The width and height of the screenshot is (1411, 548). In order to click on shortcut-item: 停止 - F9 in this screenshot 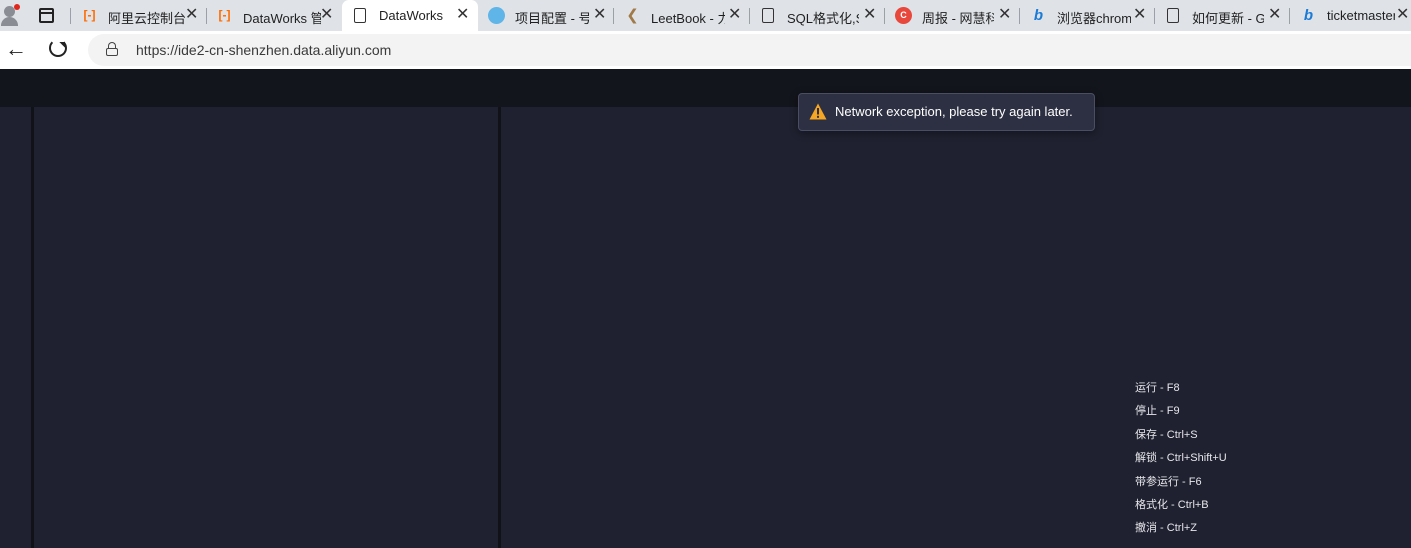, I will do `click(1157, 411)`.